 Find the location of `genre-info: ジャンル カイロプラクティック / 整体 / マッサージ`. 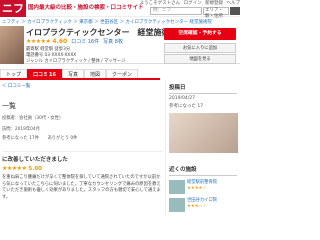

genre-info: ジャンル カイロプラクティック / 整体 / マッサージ is located at coordinates (76, 61).